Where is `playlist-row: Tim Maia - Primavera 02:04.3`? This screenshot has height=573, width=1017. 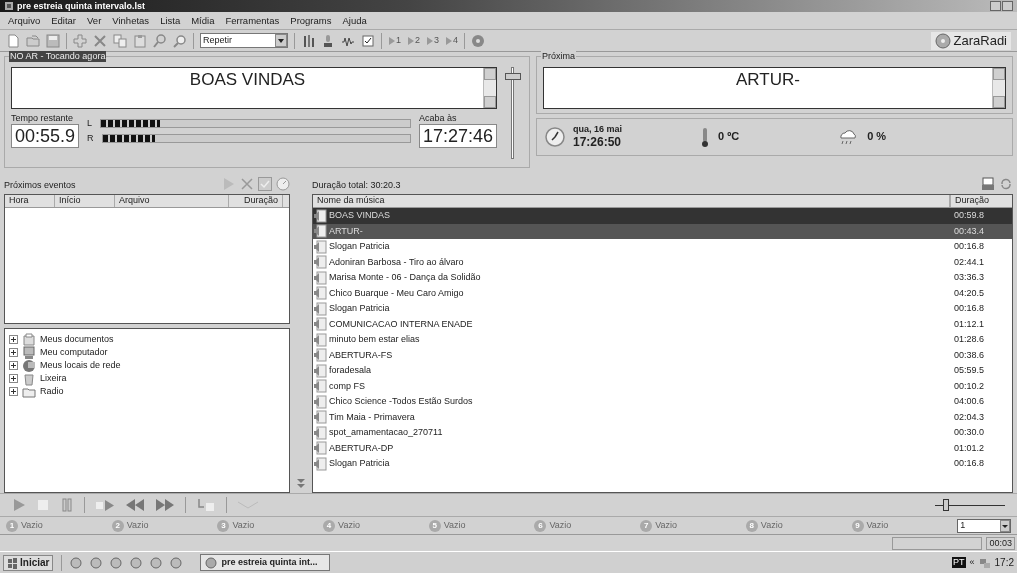
playlist-row: Tim Maia - Primavera 02:04.3 is located at coordinates (662, 417).